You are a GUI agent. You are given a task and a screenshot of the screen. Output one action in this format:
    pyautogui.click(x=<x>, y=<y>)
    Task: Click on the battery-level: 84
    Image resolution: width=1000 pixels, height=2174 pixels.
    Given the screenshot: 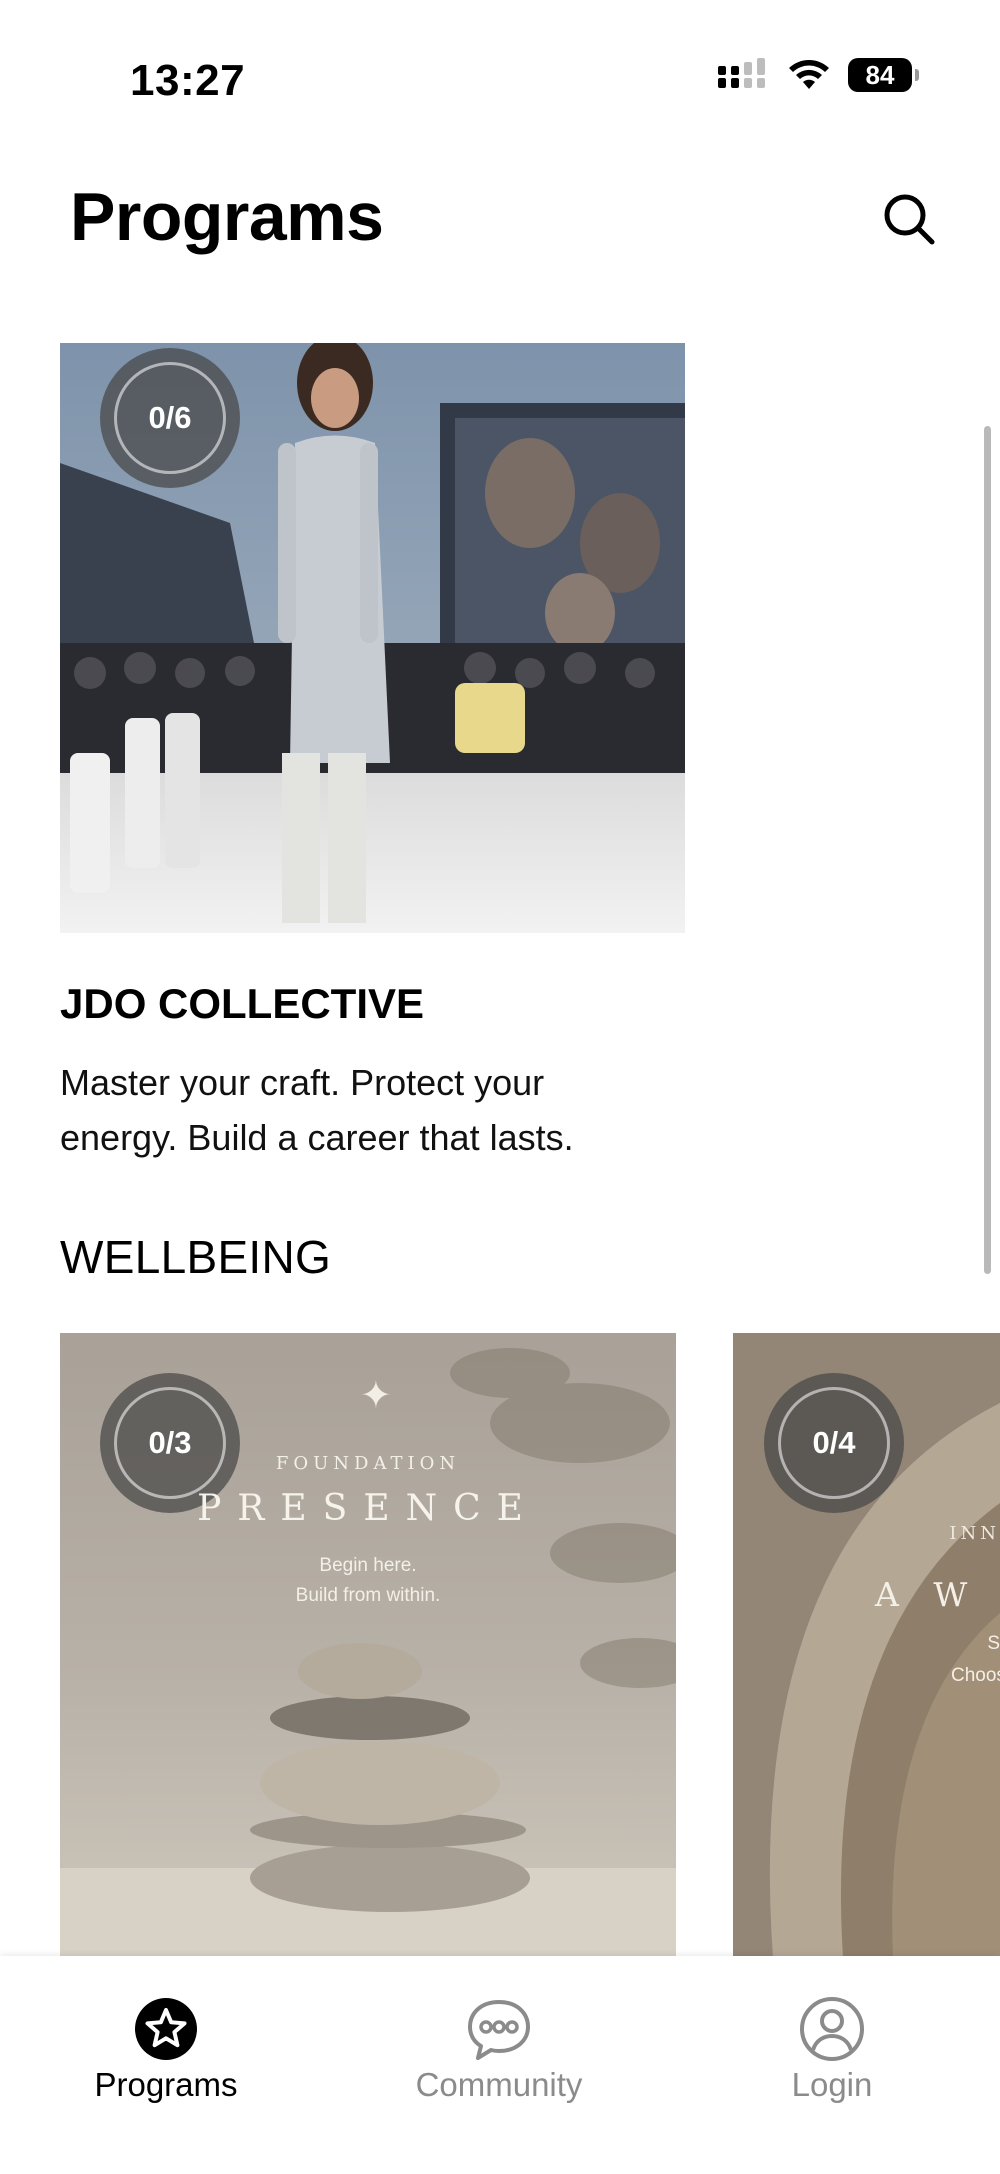 What is the action you would take?
    pyautogui.click(x=880, y=74)
    